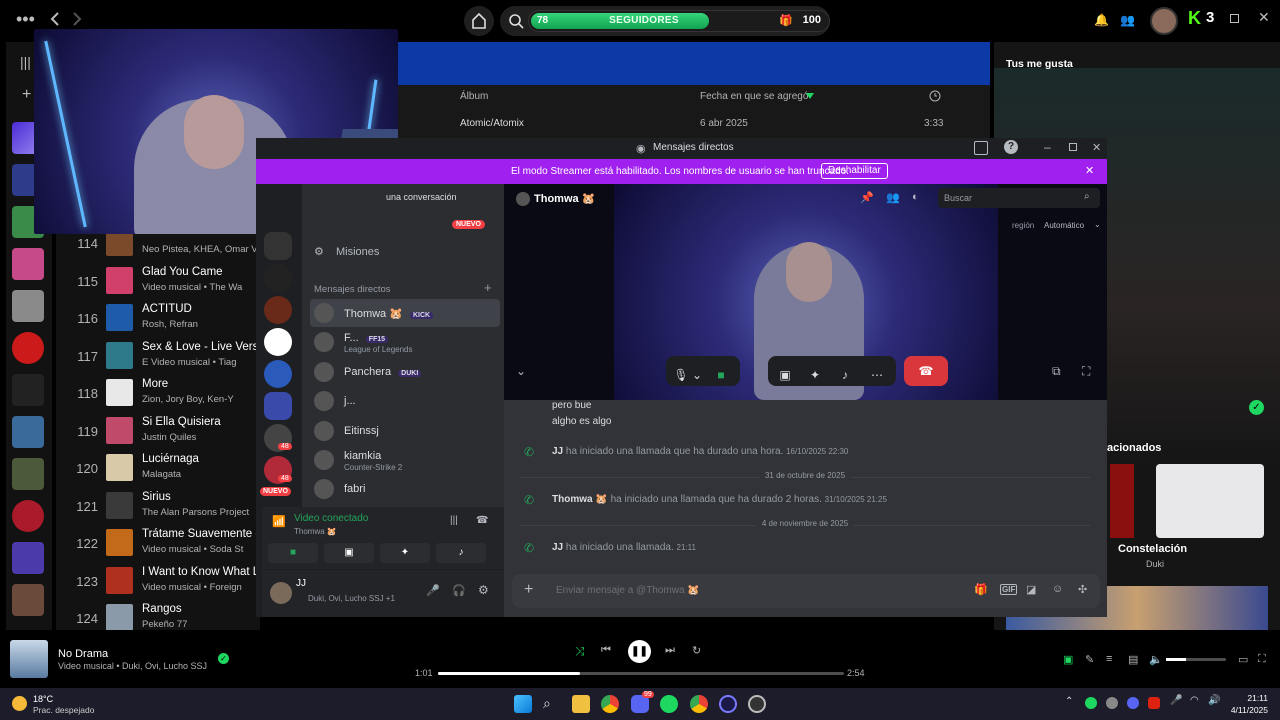 The width and height of the screenshot is (1280, 720). I want to click on track-title: I Want to Know What Lo, so click(202, 572).